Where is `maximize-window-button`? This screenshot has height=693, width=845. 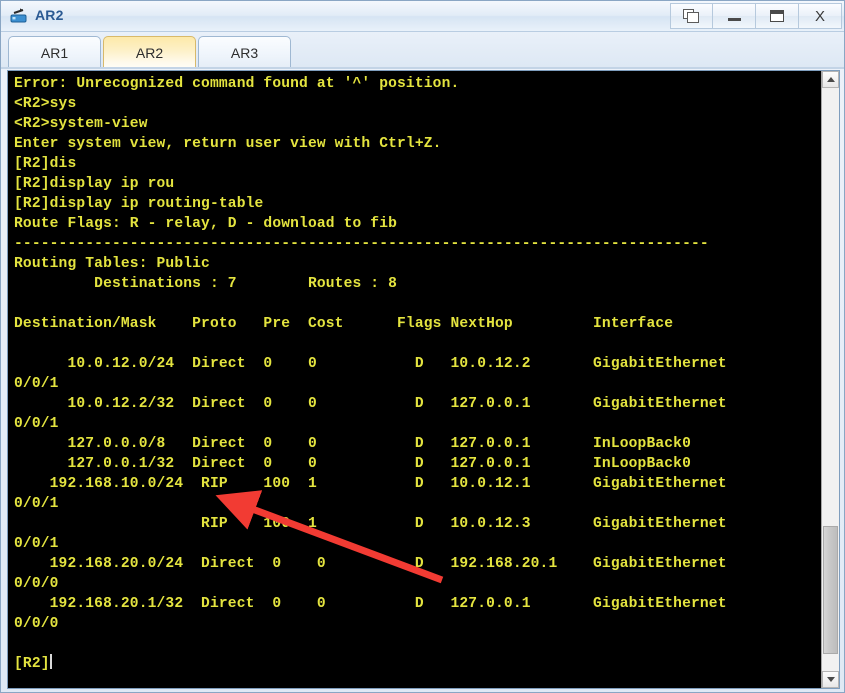 maximize-window-button is located at coordinates (777, 16).